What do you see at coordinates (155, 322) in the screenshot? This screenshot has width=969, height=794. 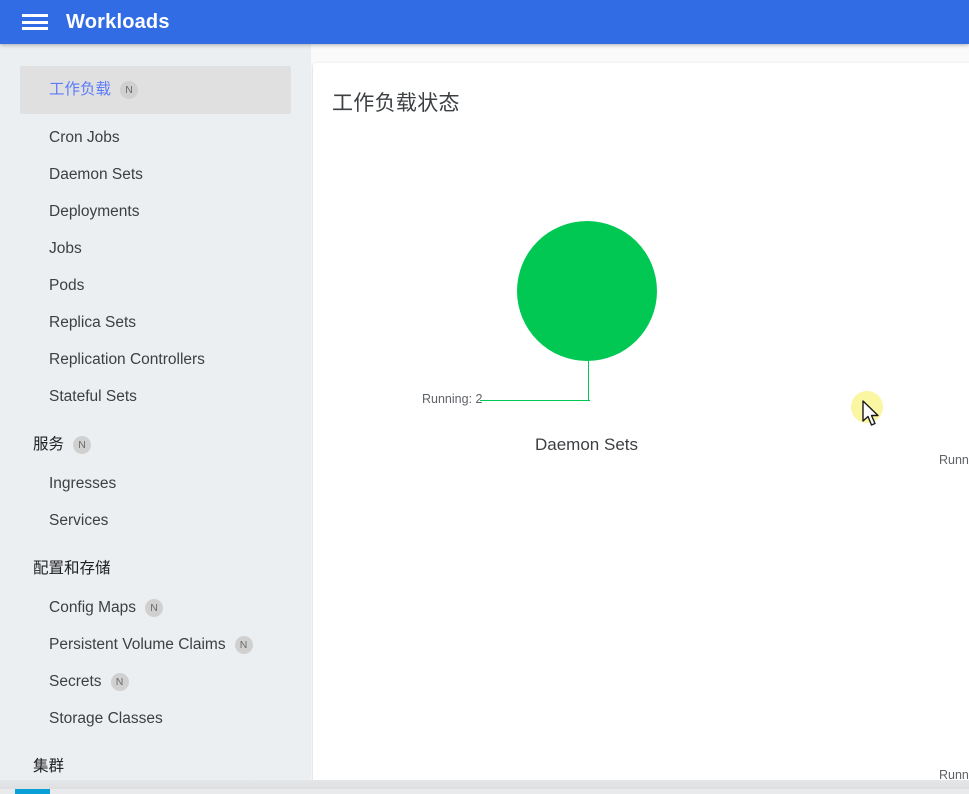 I see `sidebar-item-replica-sets: Replica Sets` at bounding box center [155, 322].